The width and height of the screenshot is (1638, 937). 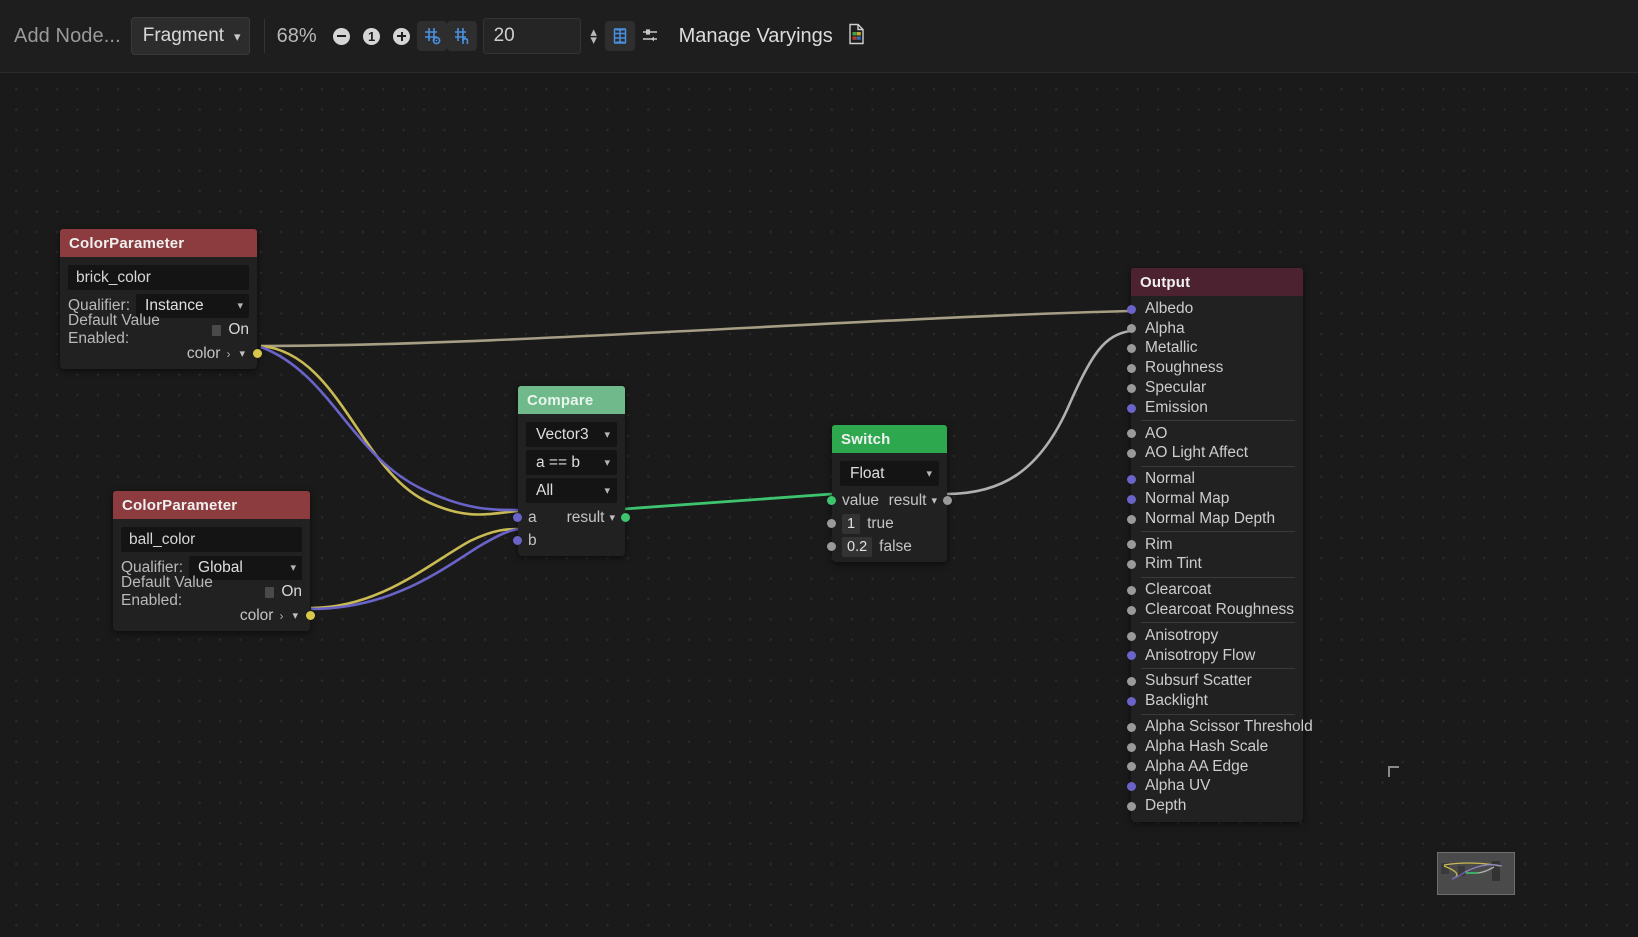 What do you see at coordinates (650, 36) in the screenshot?
I see `minimap-toggle-icon` at bounding box center [650, 36].